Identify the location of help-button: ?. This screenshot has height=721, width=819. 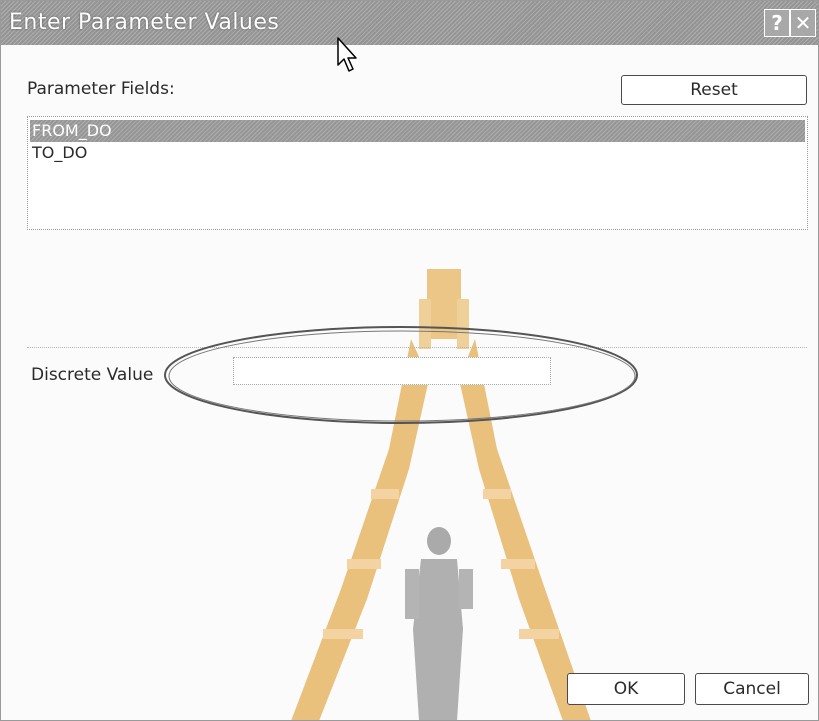
(777, 23).